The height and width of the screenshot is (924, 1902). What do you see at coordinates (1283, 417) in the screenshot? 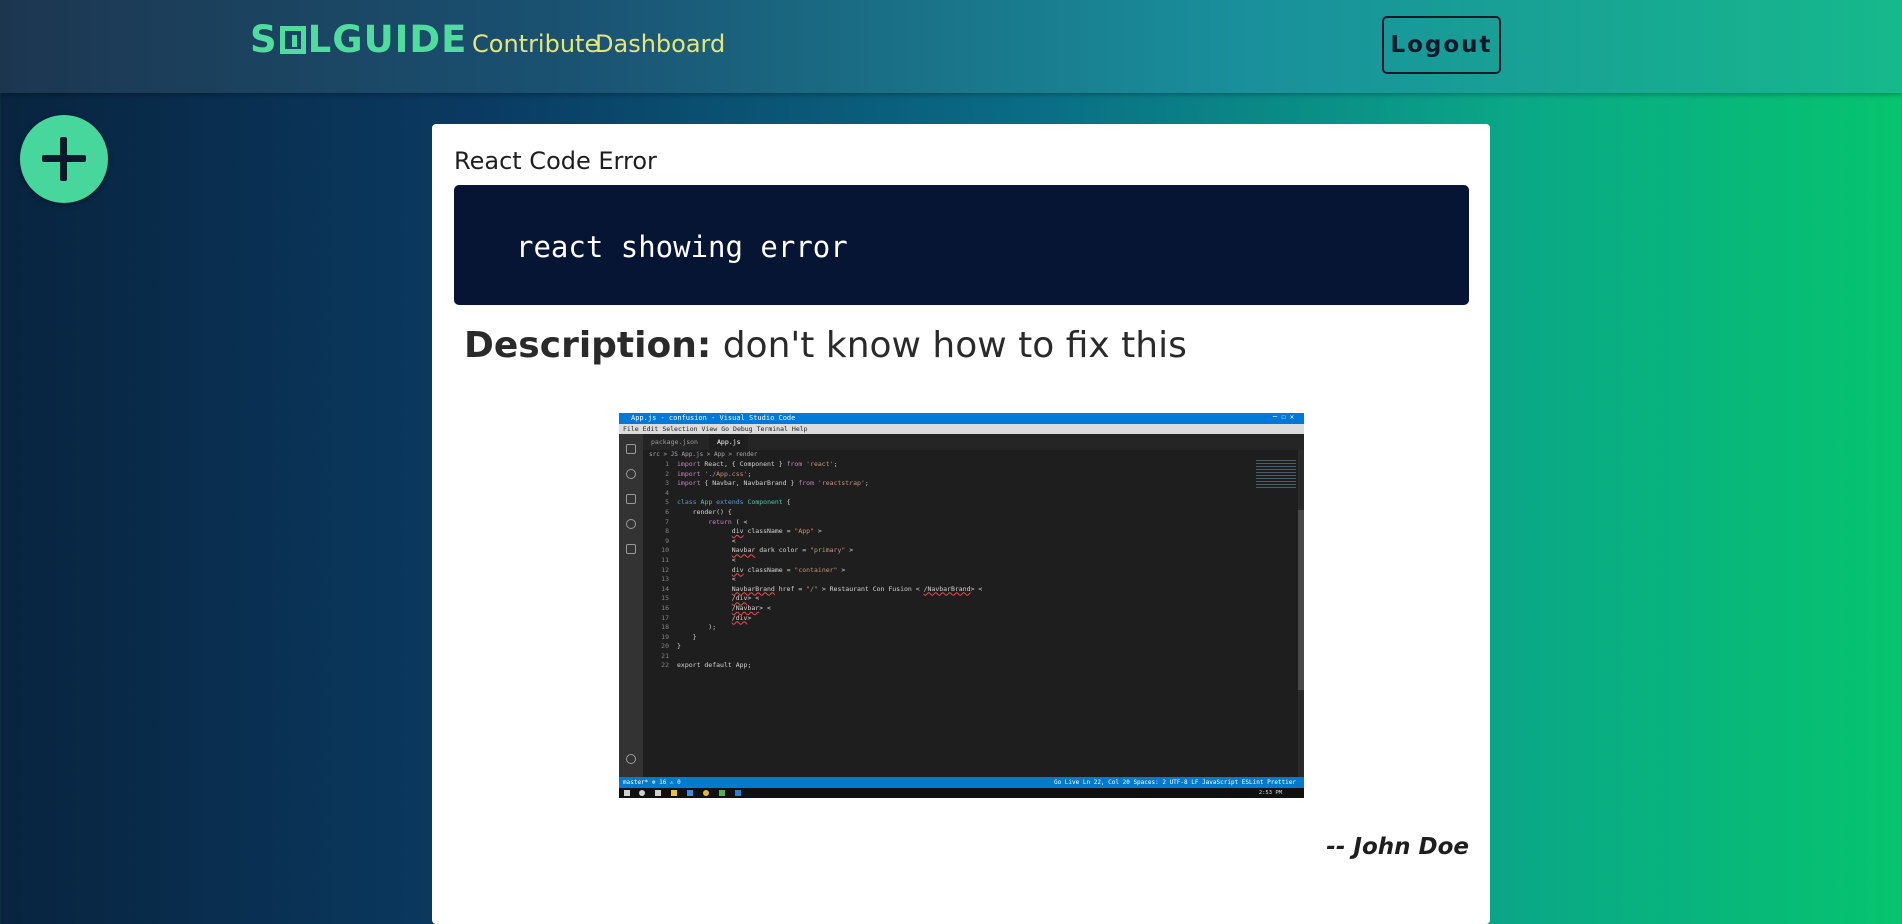
I see `window-controls-icon: ─ ☐ ✕` at bounding box center [1283, 417].